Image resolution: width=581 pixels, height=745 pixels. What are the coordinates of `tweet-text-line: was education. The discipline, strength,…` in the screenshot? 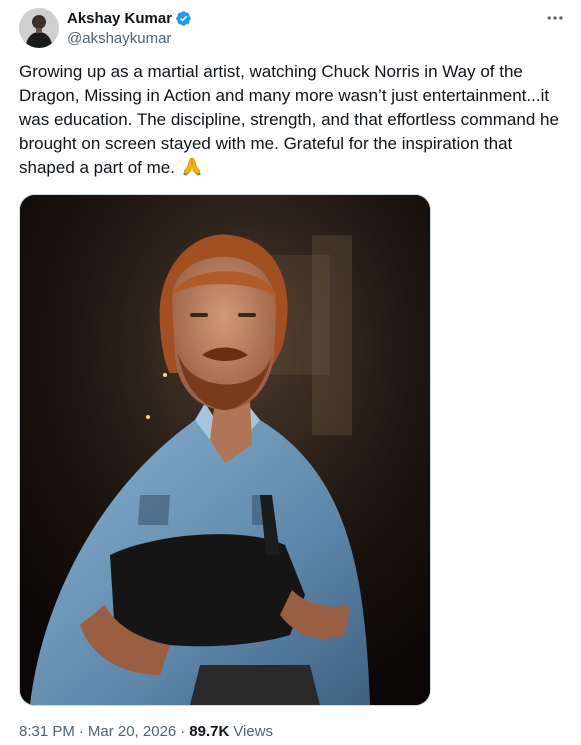 It's located at (289, 119).